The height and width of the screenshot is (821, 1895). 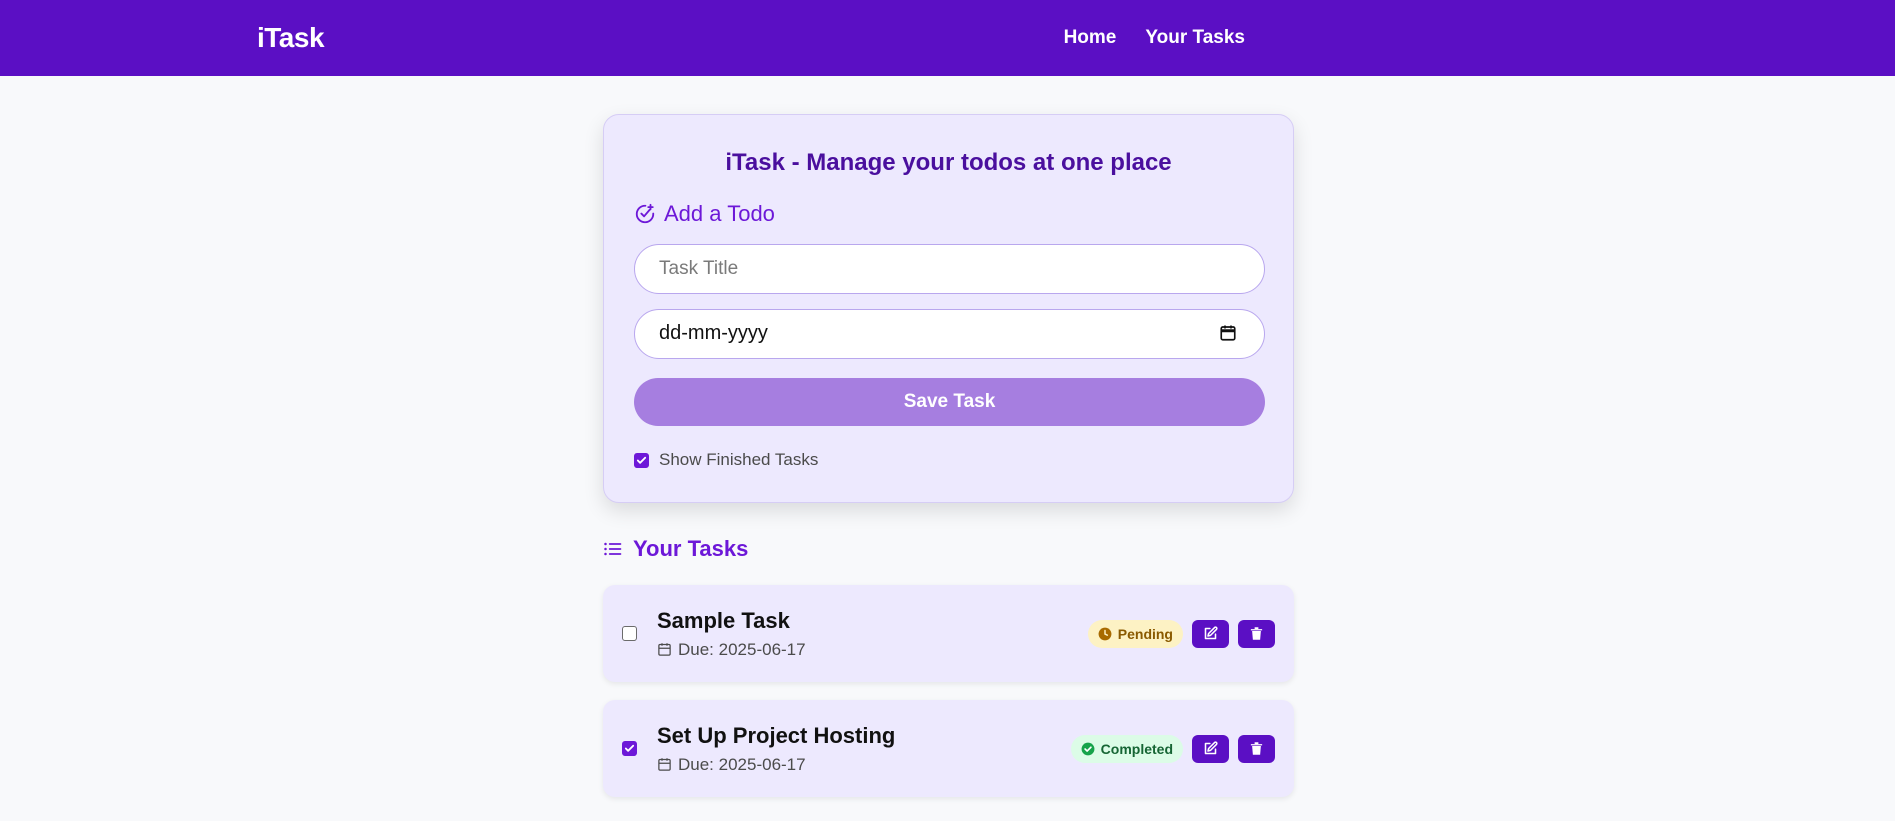 I want to click on status-label: Pending, so click(x=1145, y=633).